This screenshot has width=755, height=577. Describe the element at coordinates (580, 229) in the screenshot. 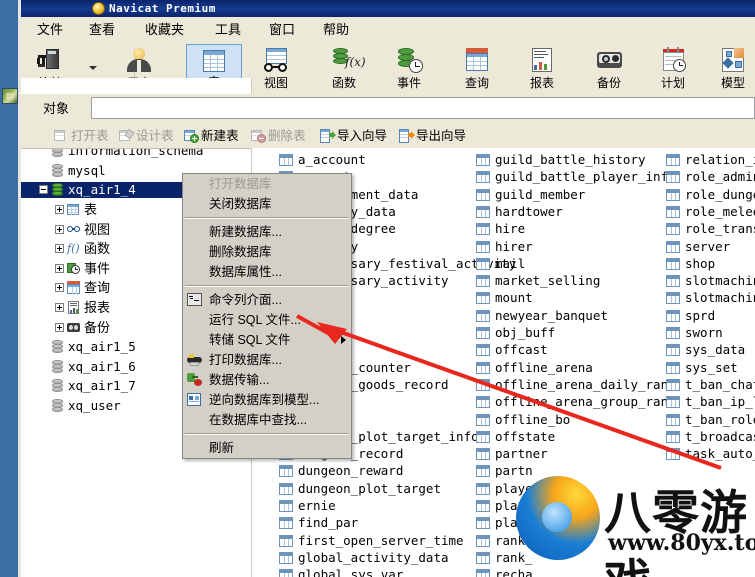

I see `table-list-item: hire` at that location.